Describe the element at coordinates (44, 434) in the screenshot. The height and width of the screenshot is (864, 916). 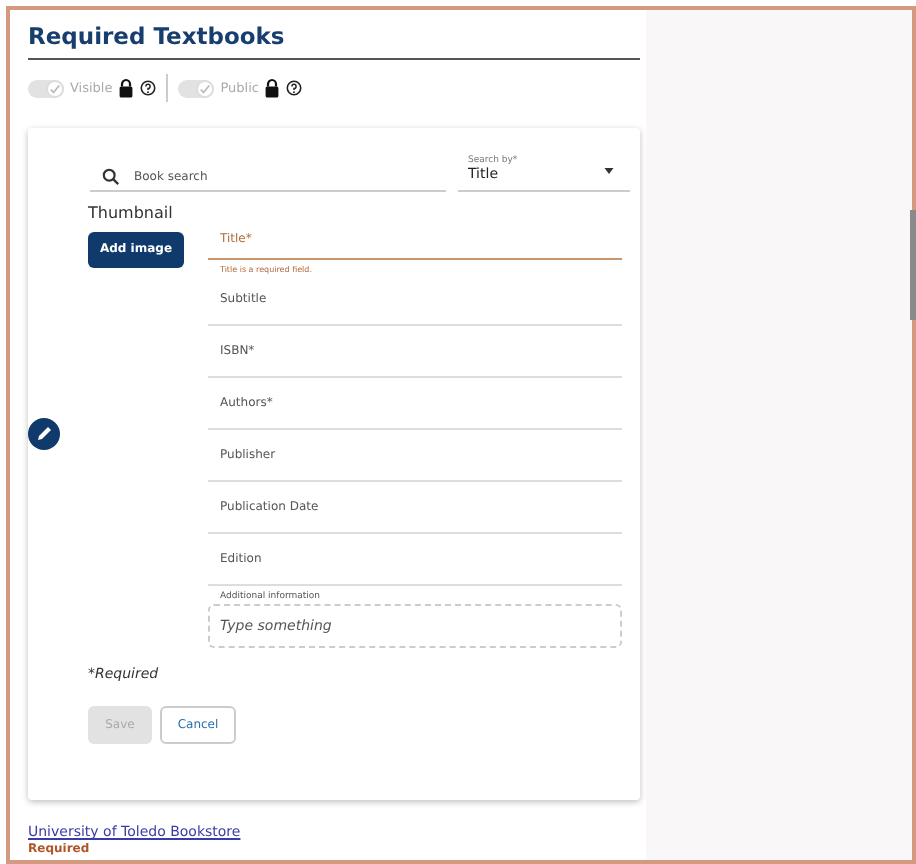
I see `pencil-icon` at that location.